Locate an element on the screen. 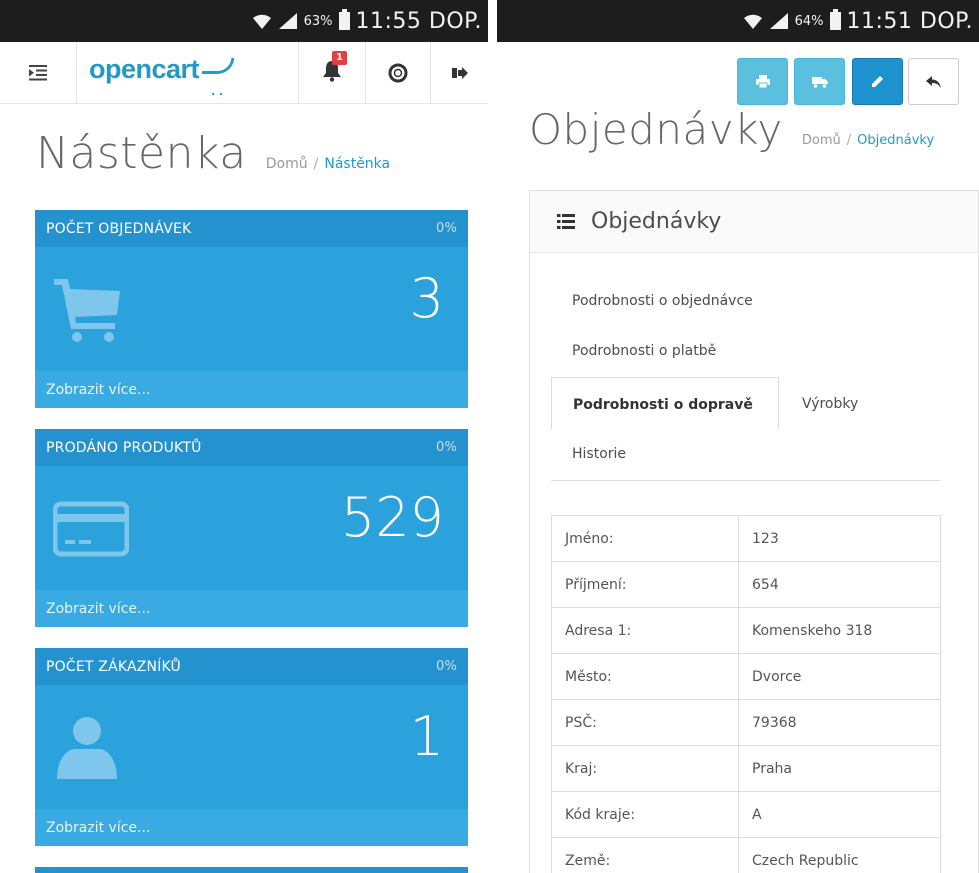 This screenshot has height=873, width=979. truck-icon is located at coordinates (819, 82).